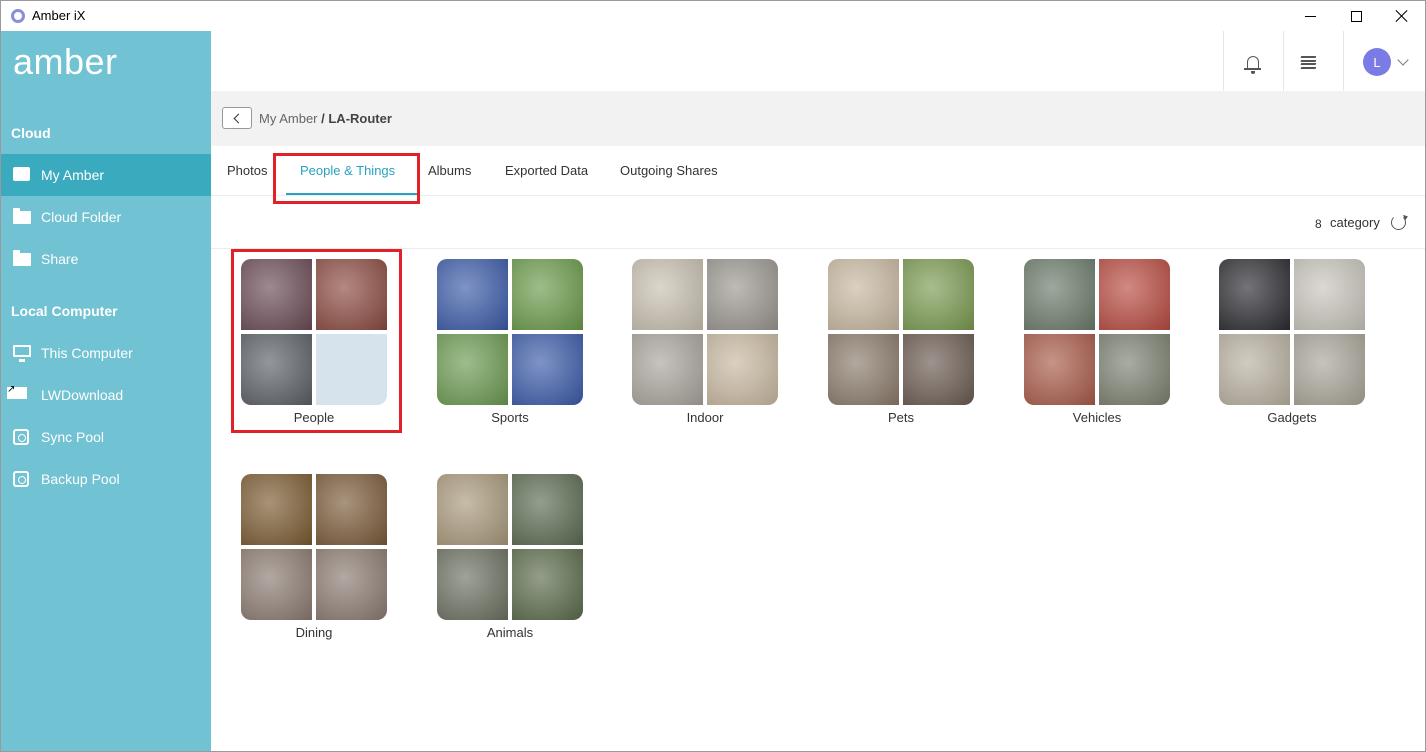 This screenshot has height=752, width=1426. Describe the element at coordinates (64, 311) in the screenshot. I see `section-title-local-computer: Local Computer` at that location.